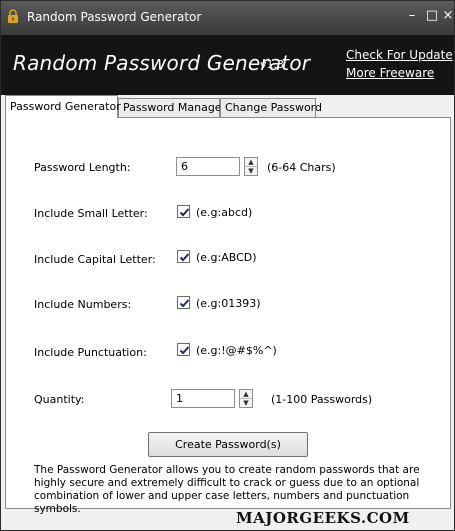 The width and height of the screenshot is (455, 531). Describe the element at coordinates (208, 166) in the screenshot. I see `password-length-input` at that location.